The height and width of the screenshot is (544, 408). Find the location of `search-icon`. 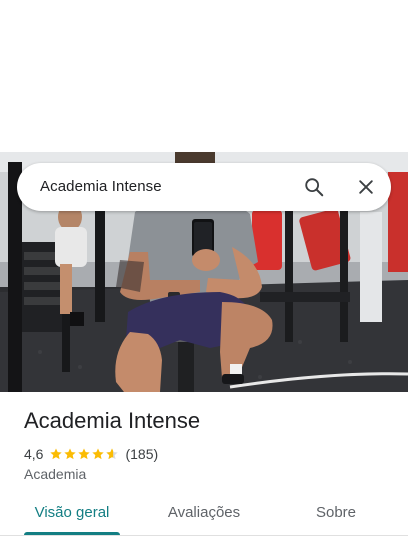

search-icon is located at coordinates (314, 187).